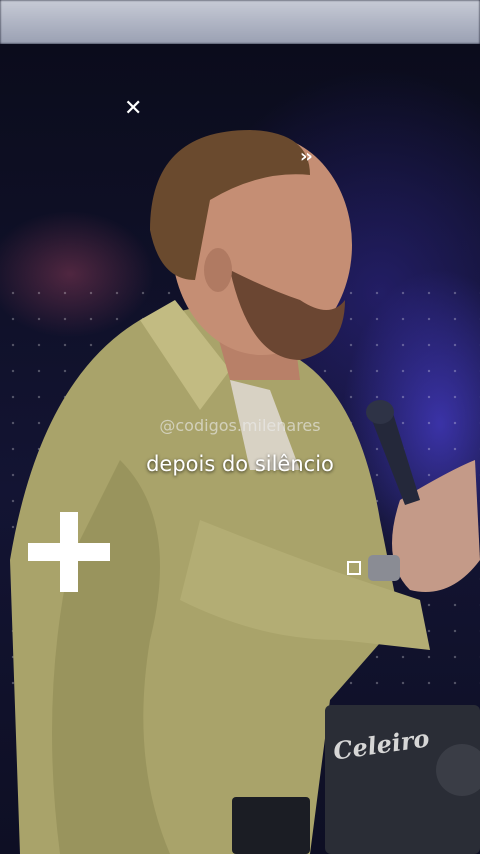 The image size is (480, 854). I want to click on watermark-handle: @codigos.milenares, so click(240, 425).